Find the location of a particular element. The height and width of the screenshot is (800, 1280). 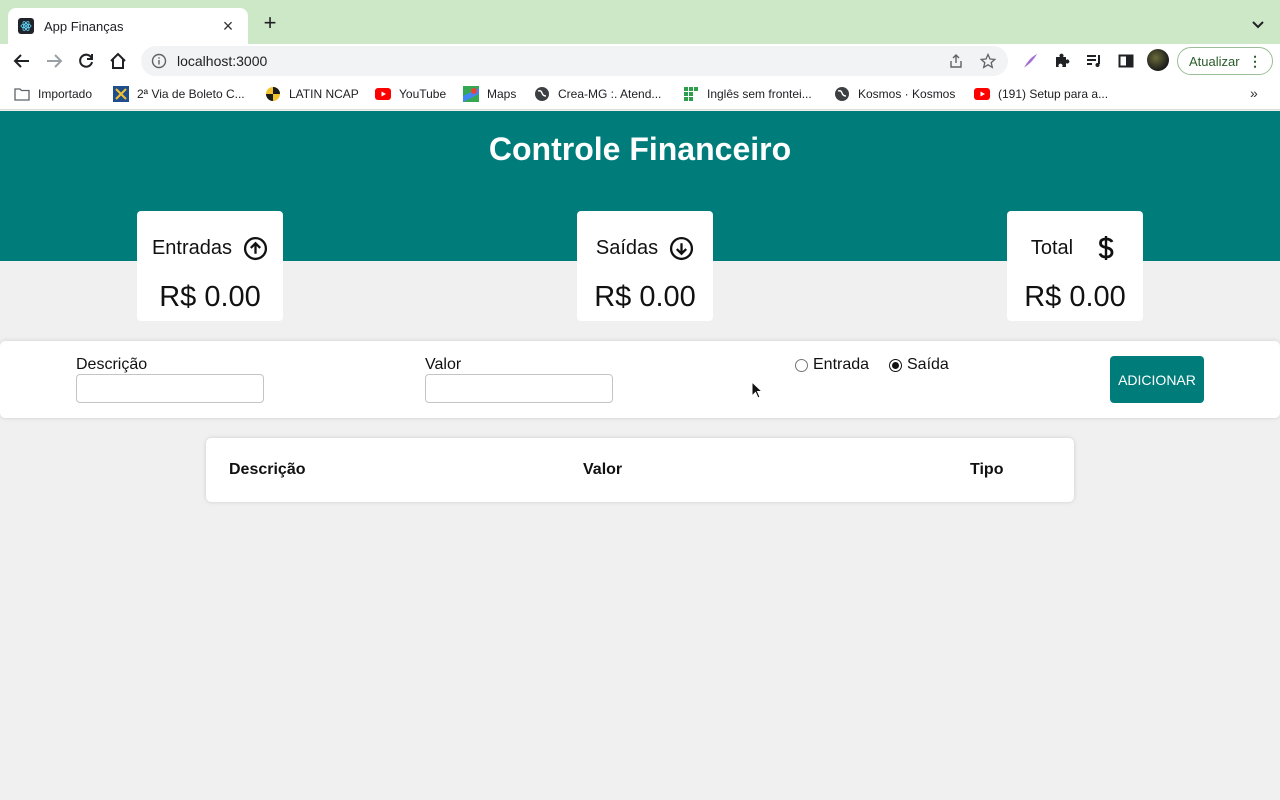

add-button: ADICIONAR is located at coordinates (1157, 379).